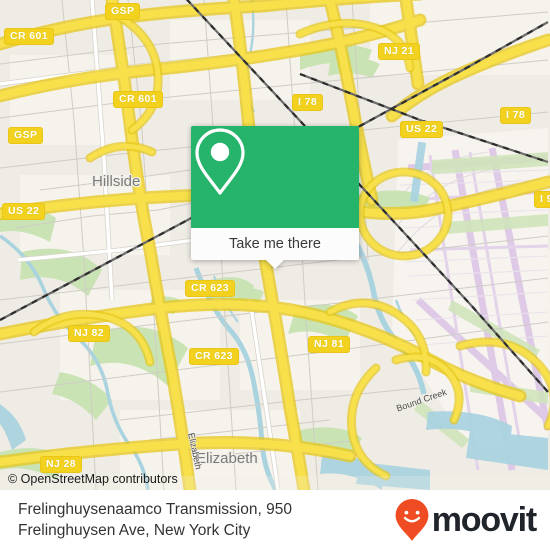 The height and width of the screenshot is (550, 550). I want to click on popup-pointer-tail, so click(275, 264).